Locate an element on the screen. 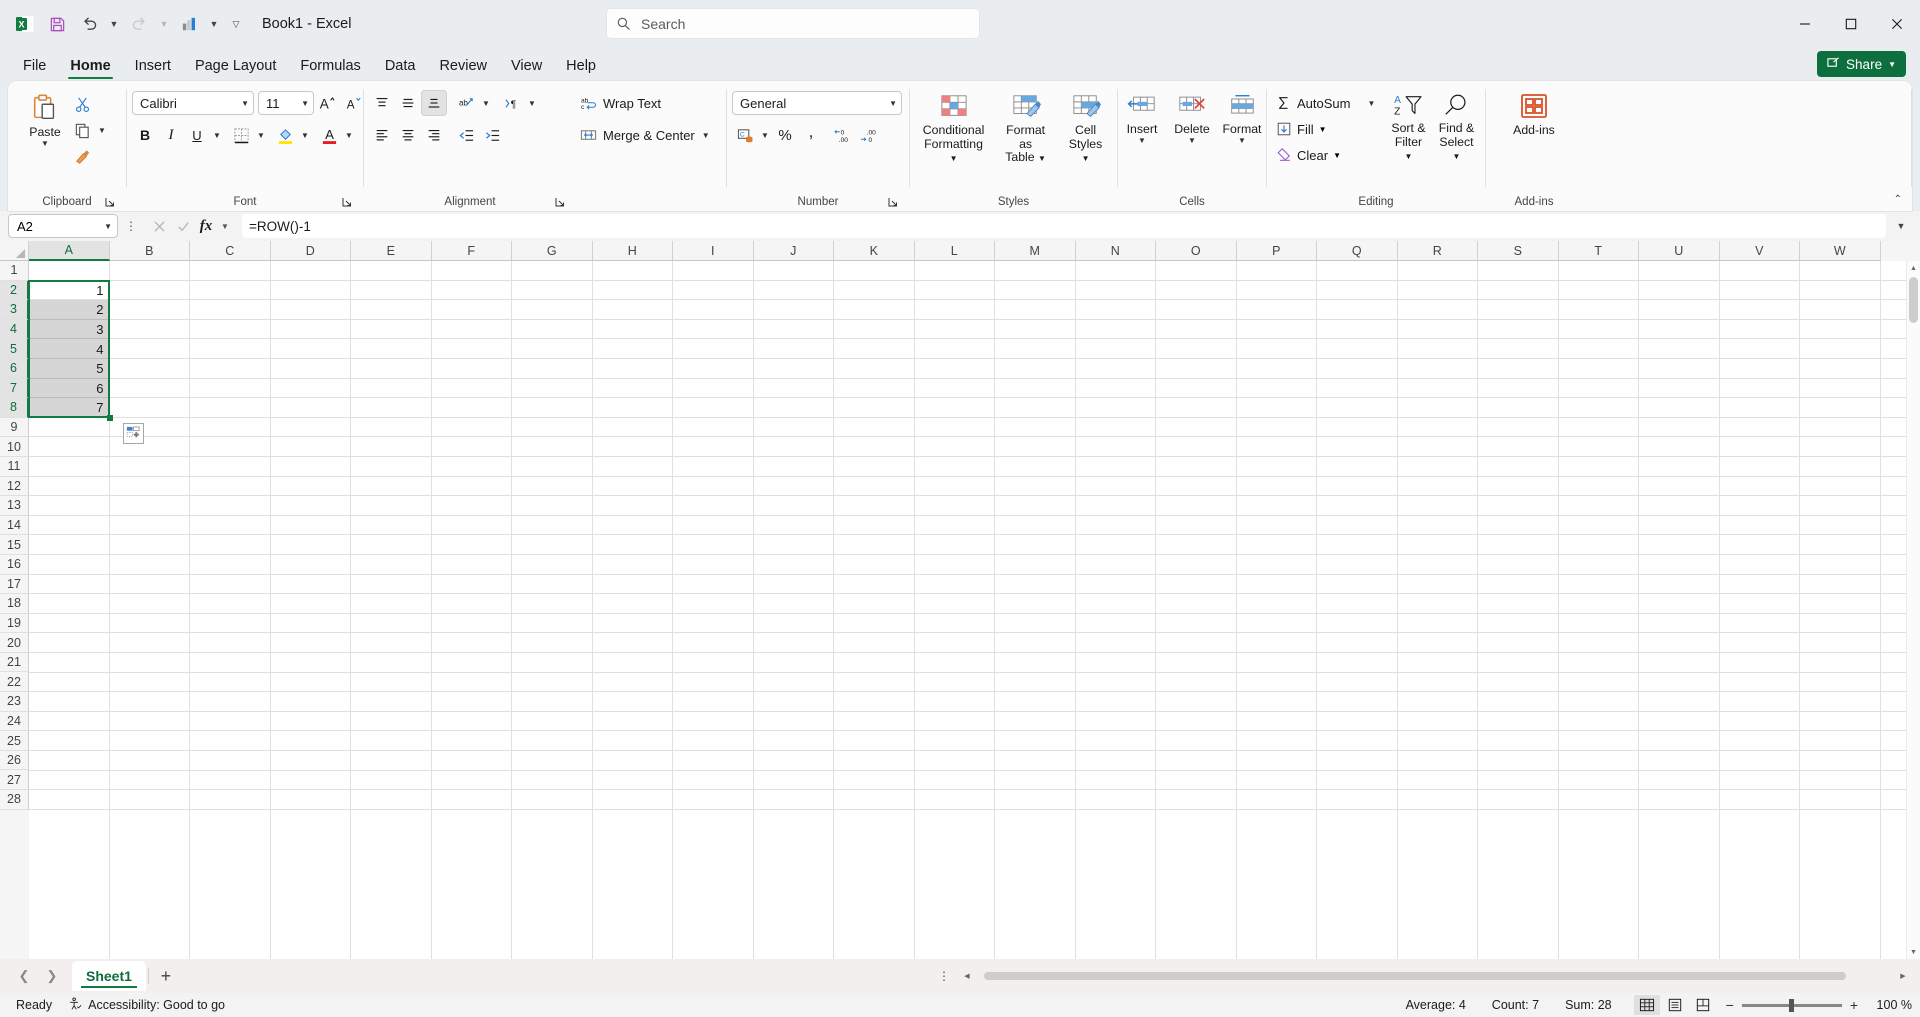 Image resolution: width=1920 pixels, height=1017 pixels. redo-dropdown-chevron-icon: ▼ is located at coordinates (164, 24).